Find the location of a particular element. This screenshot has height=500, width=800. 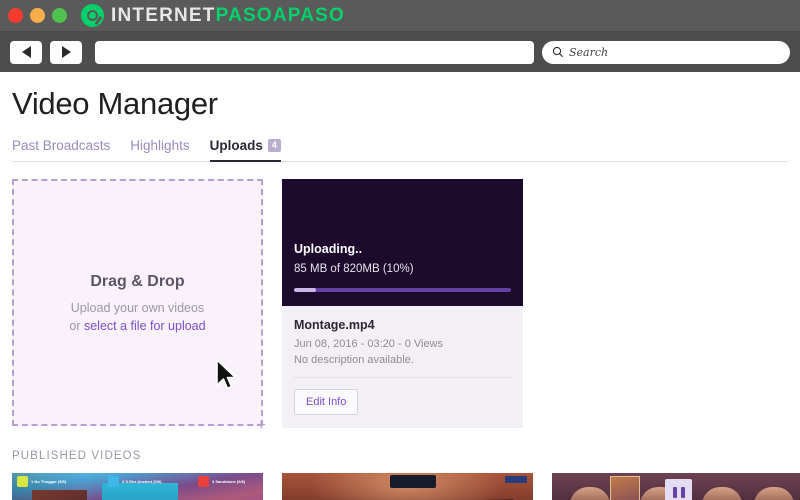

upload-progress-bar is located at coordinates (402, 290).